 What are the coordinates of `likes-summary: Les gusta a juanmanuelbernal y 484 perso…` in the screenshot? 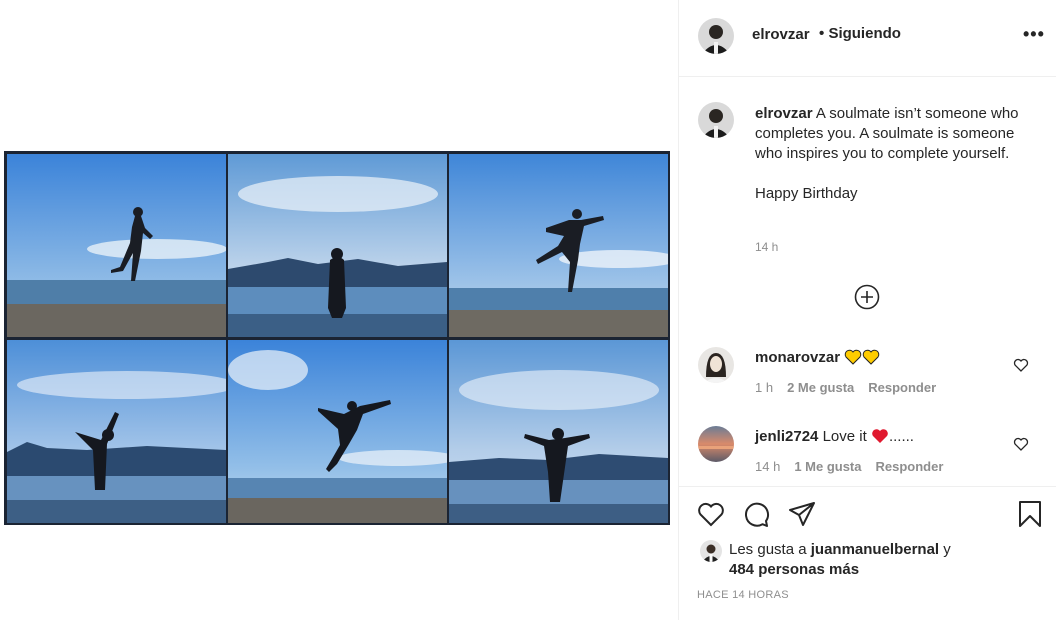 It's located at (879, 560).